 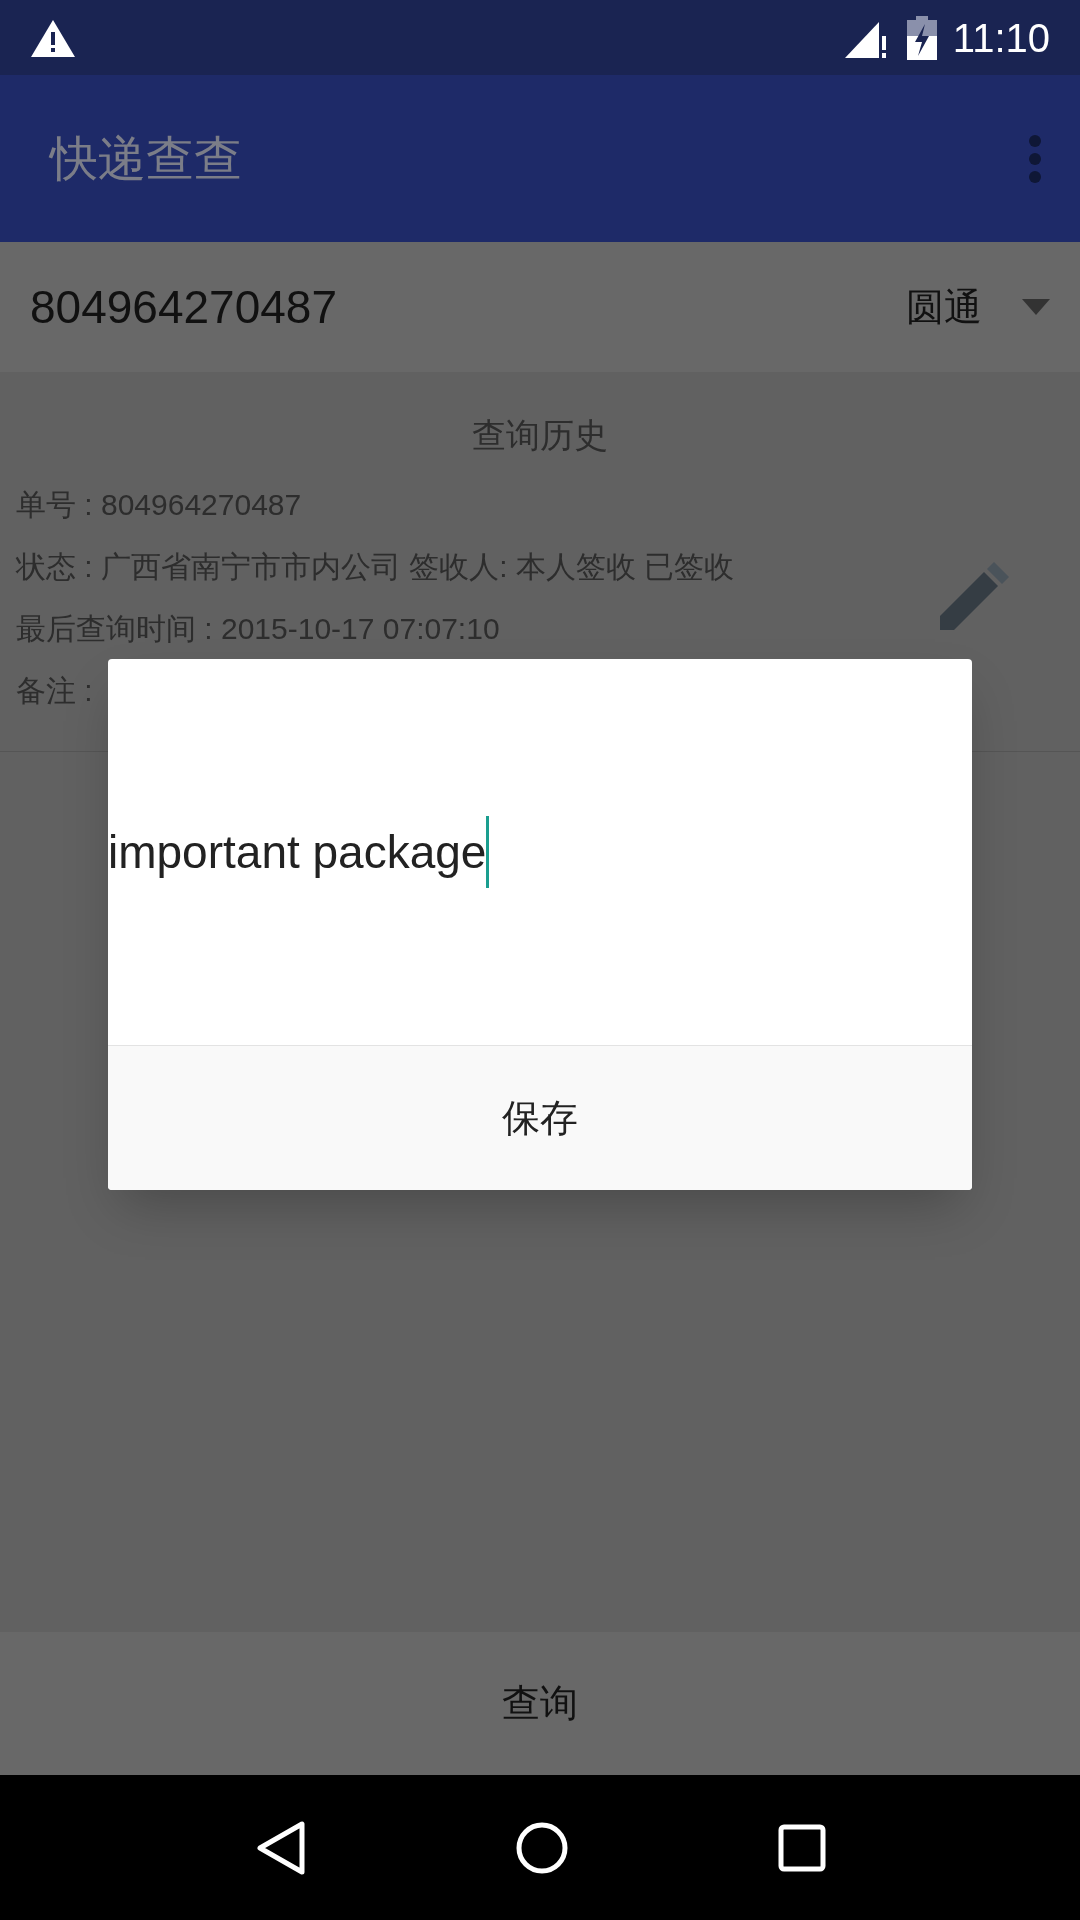 What do you see at coordinates (488, 852) in the screenshot?
I see `text-cursor` at bounding box center [488, 852].